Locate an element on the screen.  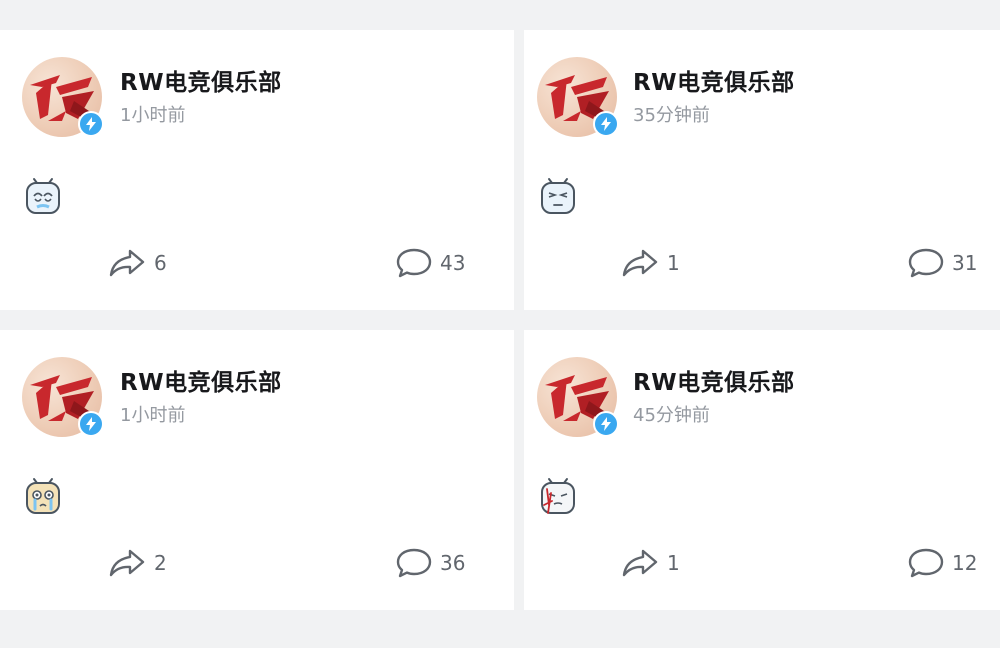
post-time: 45分钟前 is located at coordinates (671, 415).